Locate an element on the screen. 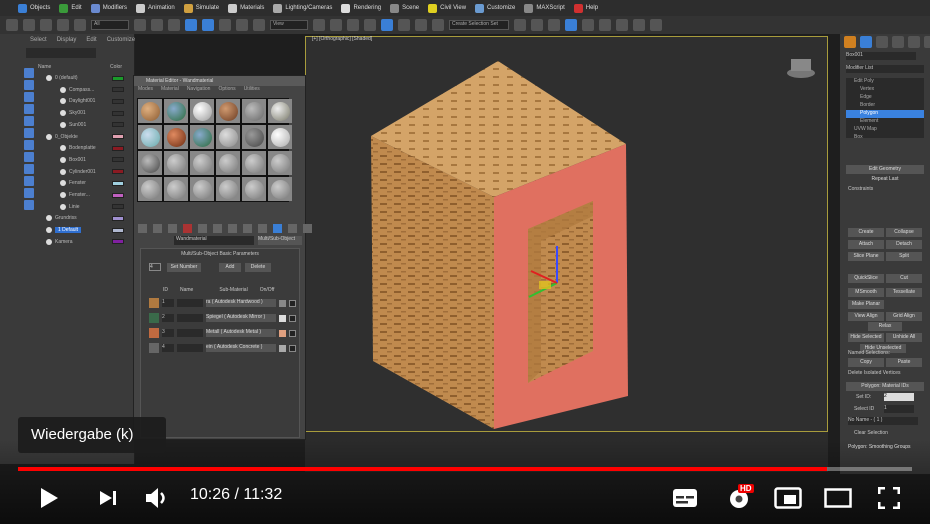 This screenshot has height=524, width=930. explorer-menu-item: Display is located at coordinates (67, 40).